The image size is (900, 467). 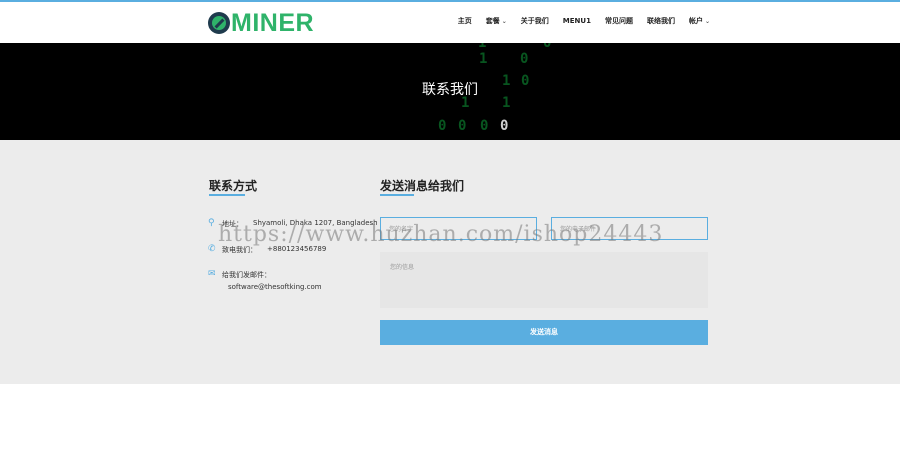 What do you see at coordinates (450, 22) in the screenshot?
I see `site-header: MINER 主页 套餐 ⌄ 关于我们 MENU1 常见问题 联络我们 帐户 ⌄` at bounding box center [450, 22].